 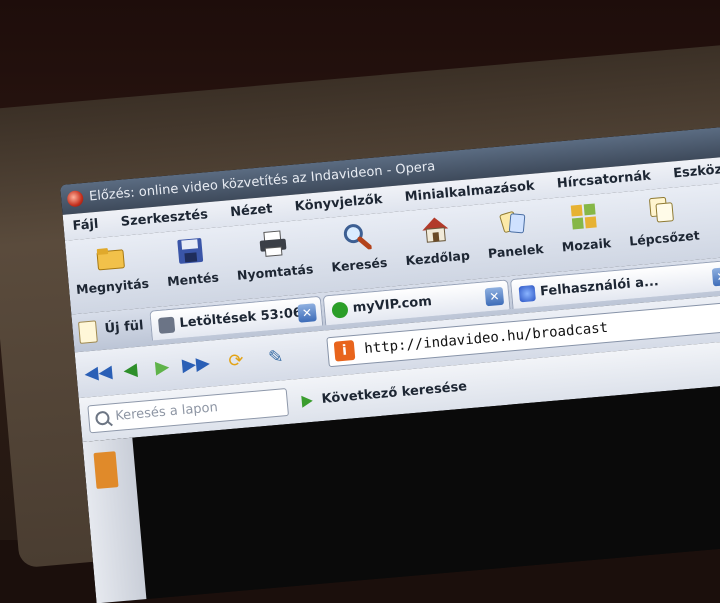 What do you see at coordinates (236, 361) in the screenshot?
I see `reload-icon: ⟳` at bounding box center [236, 361].